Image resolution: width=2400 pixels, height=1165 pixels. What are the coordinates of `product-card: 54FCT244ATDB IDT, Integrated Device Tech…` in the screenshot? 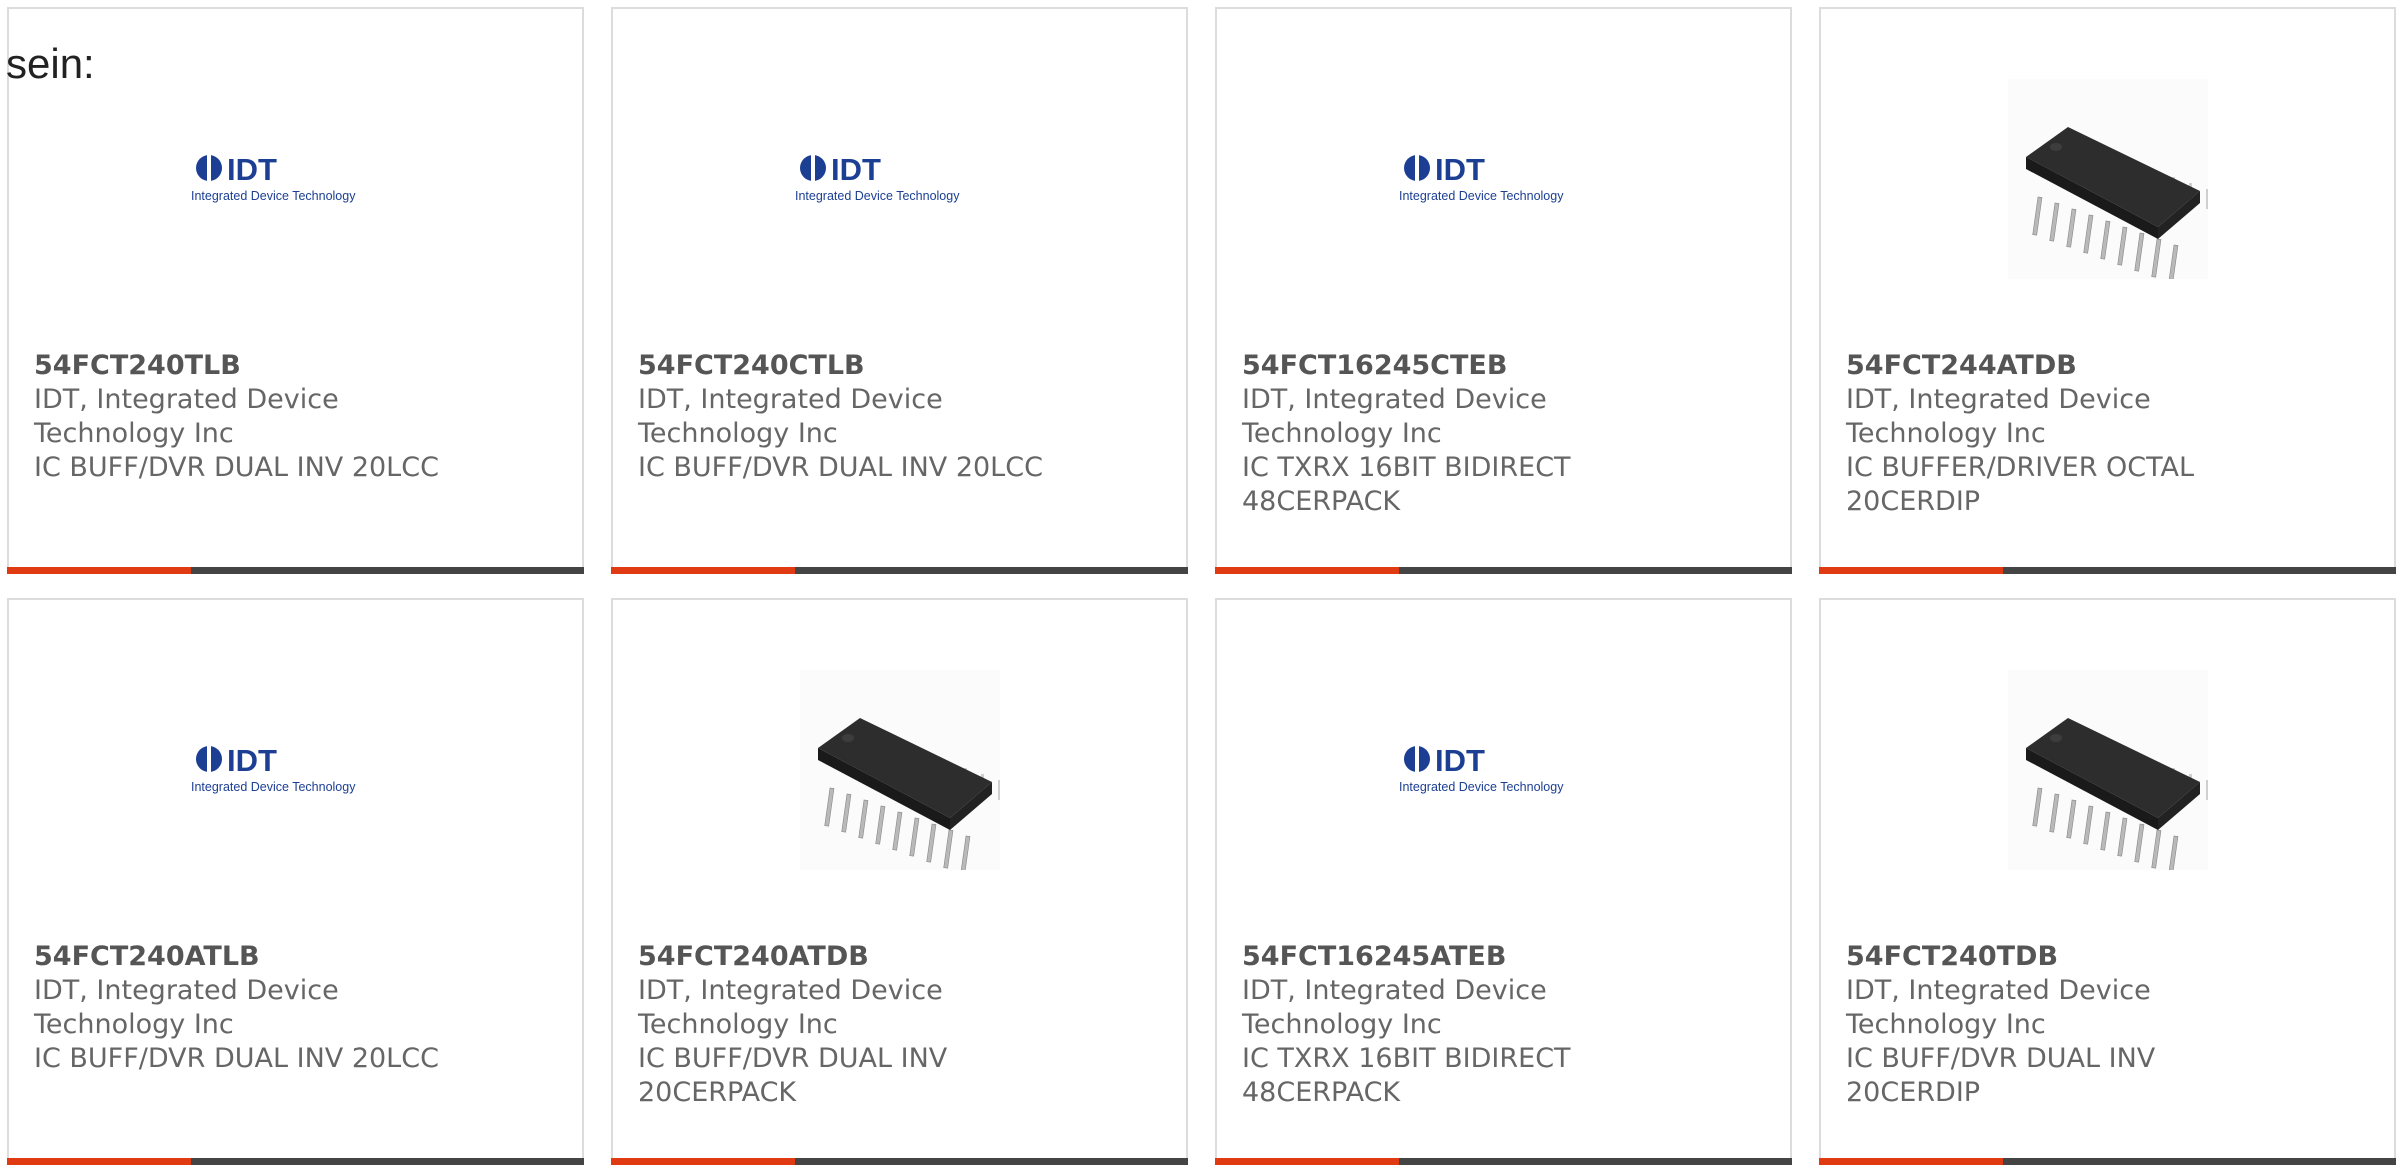 It's located at (2107, 290).